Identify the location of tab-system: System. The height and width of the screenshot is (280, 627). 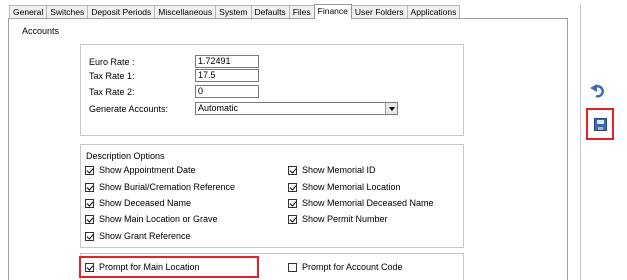
(233, 12).